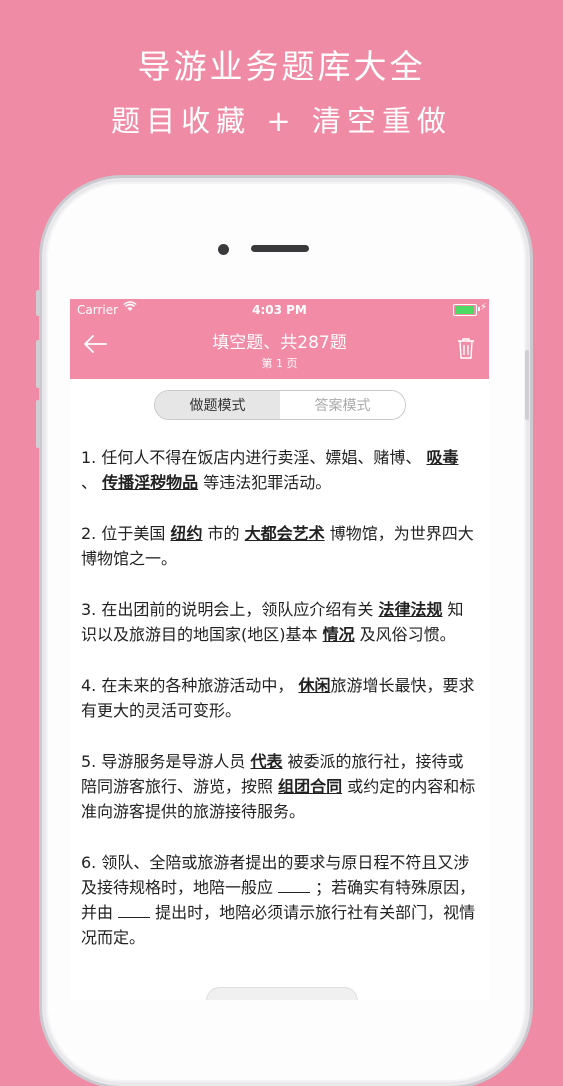 The height and width of the screenshot is (1086, 563). I want to click on answer-text: 情况, so click(338, 634).